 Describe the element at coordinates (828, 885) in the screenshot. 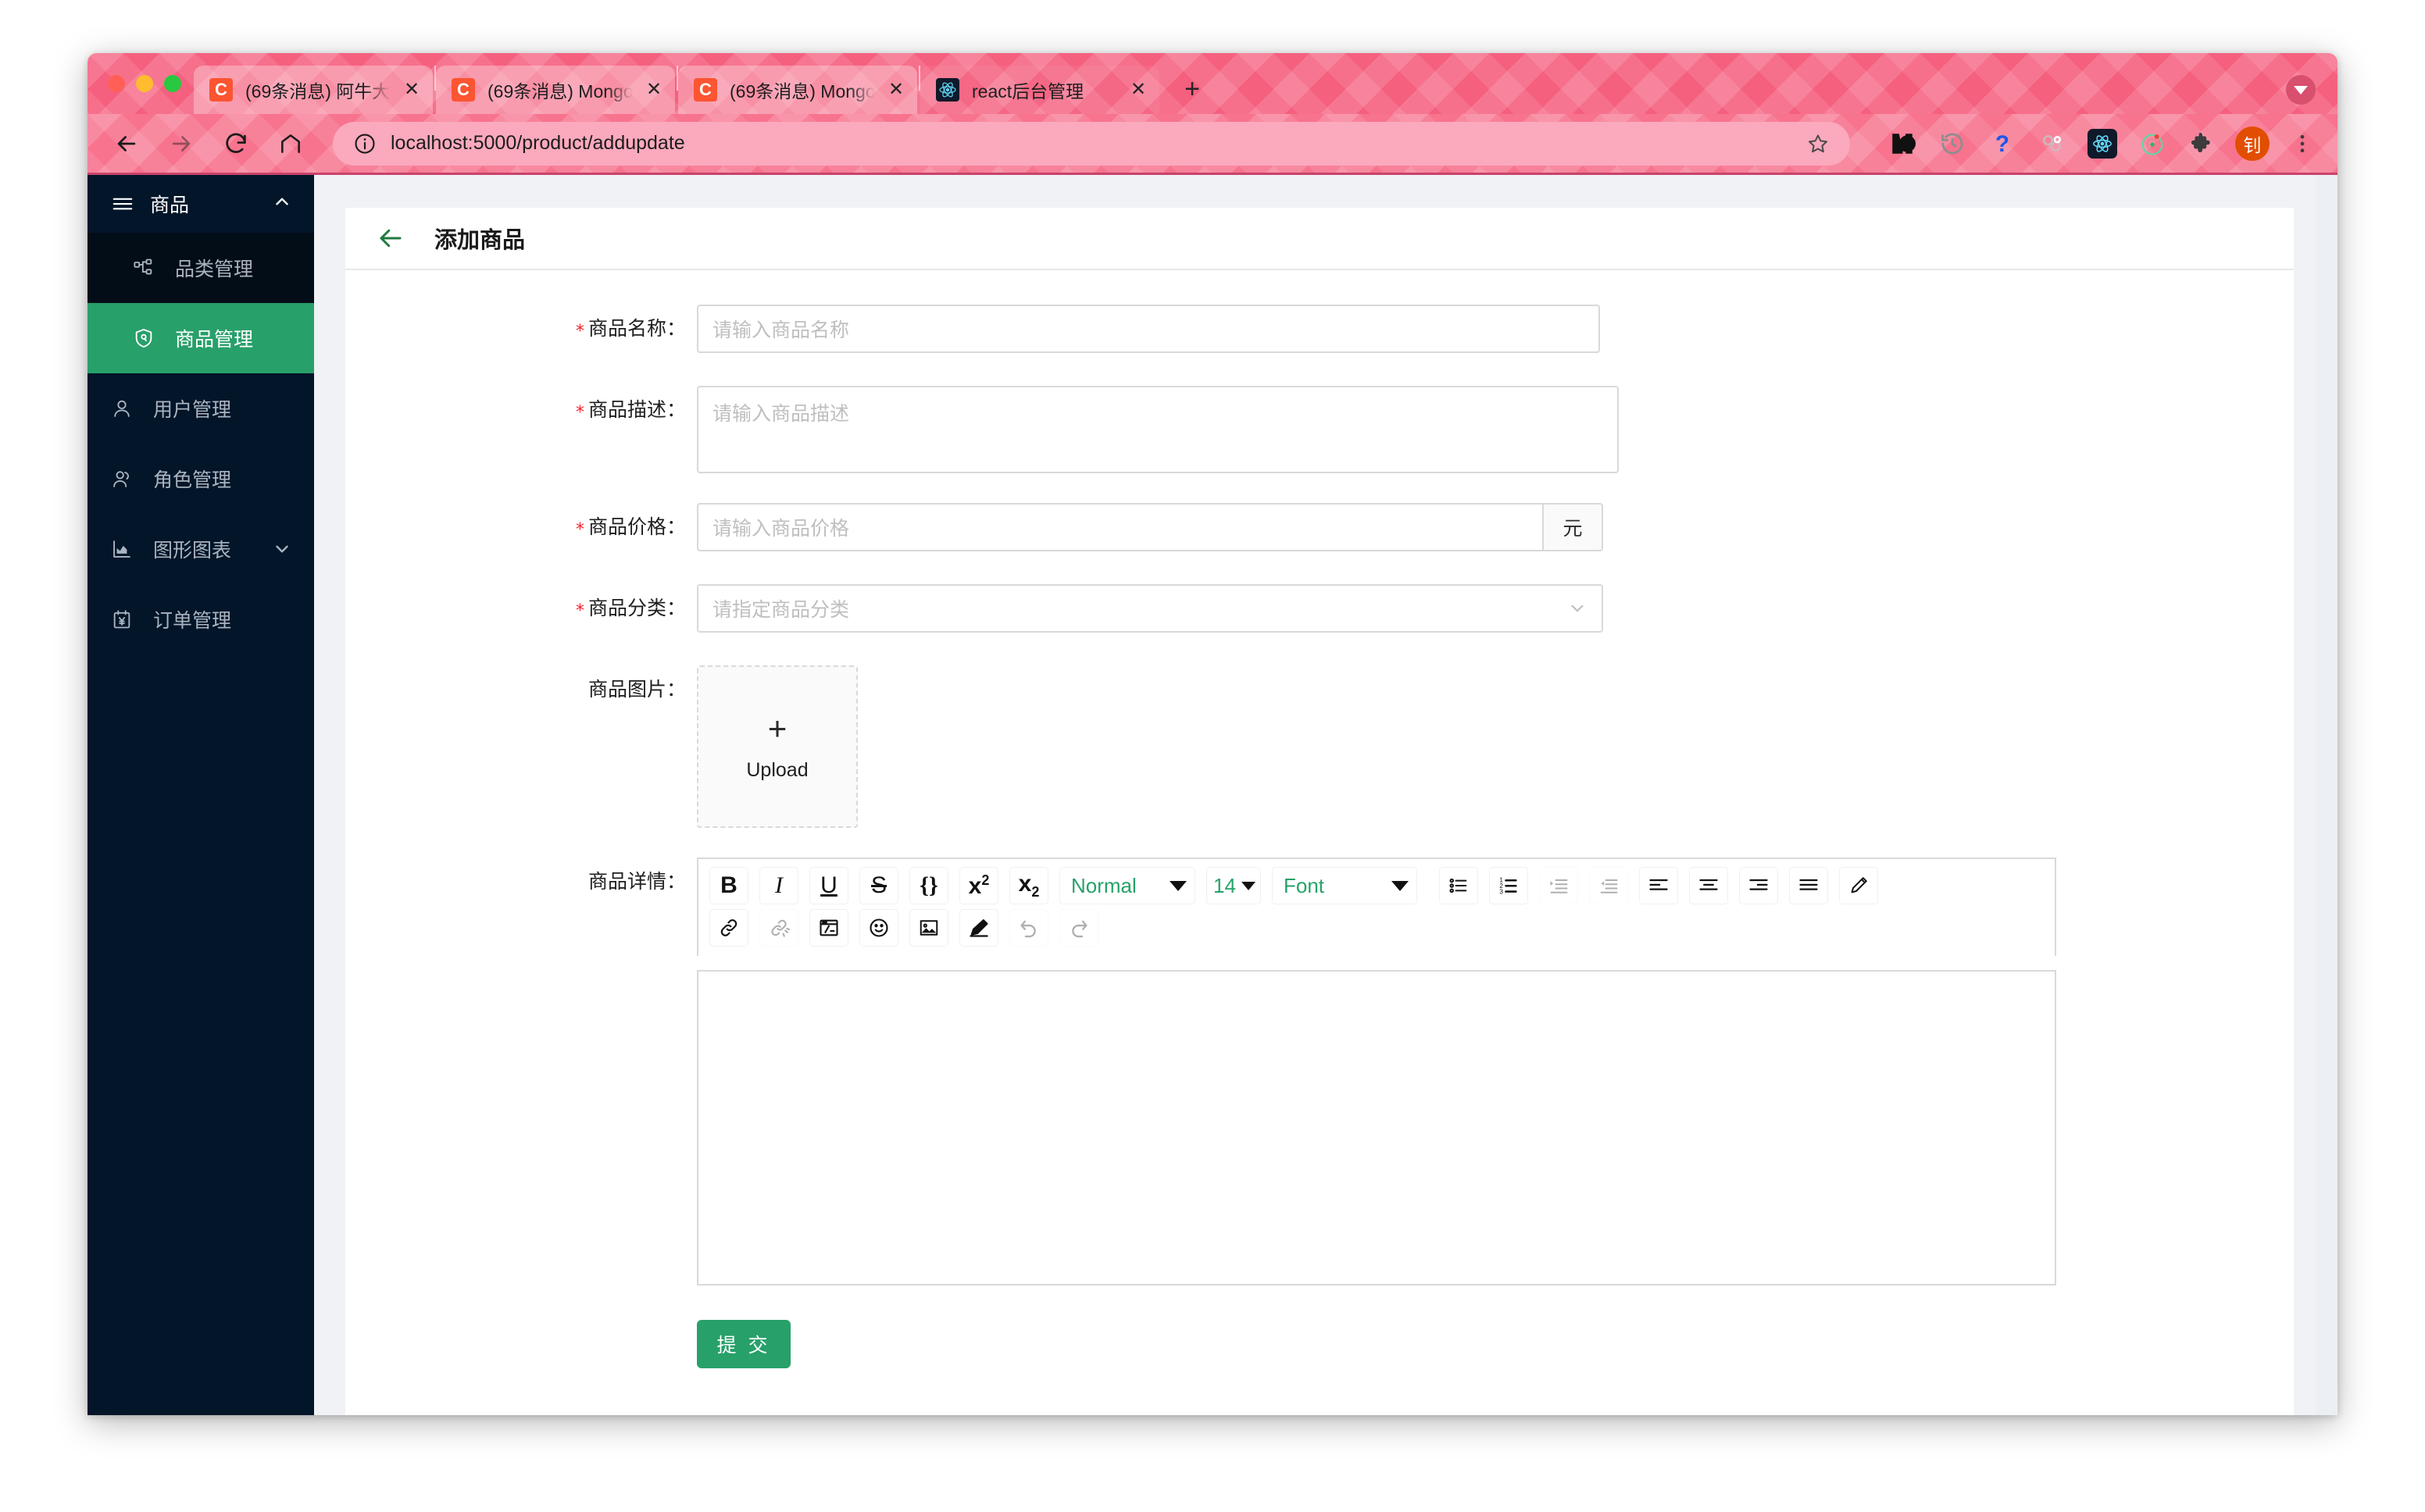

I see `underline-icon: U` at that location.